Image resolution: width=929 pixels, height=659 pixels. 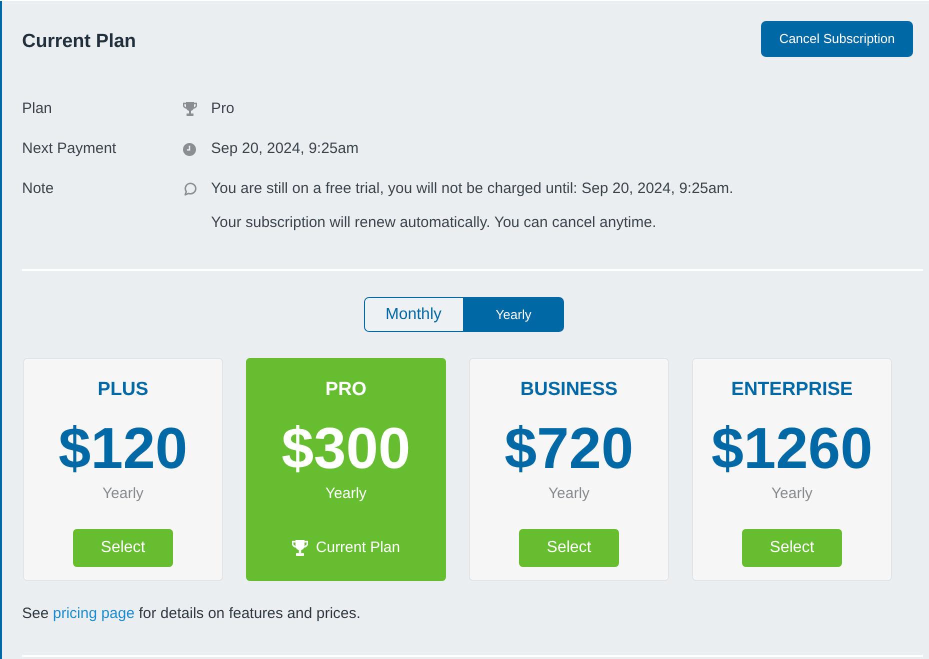 I want to click on plan-price: $720, so click(x=569, y=449).